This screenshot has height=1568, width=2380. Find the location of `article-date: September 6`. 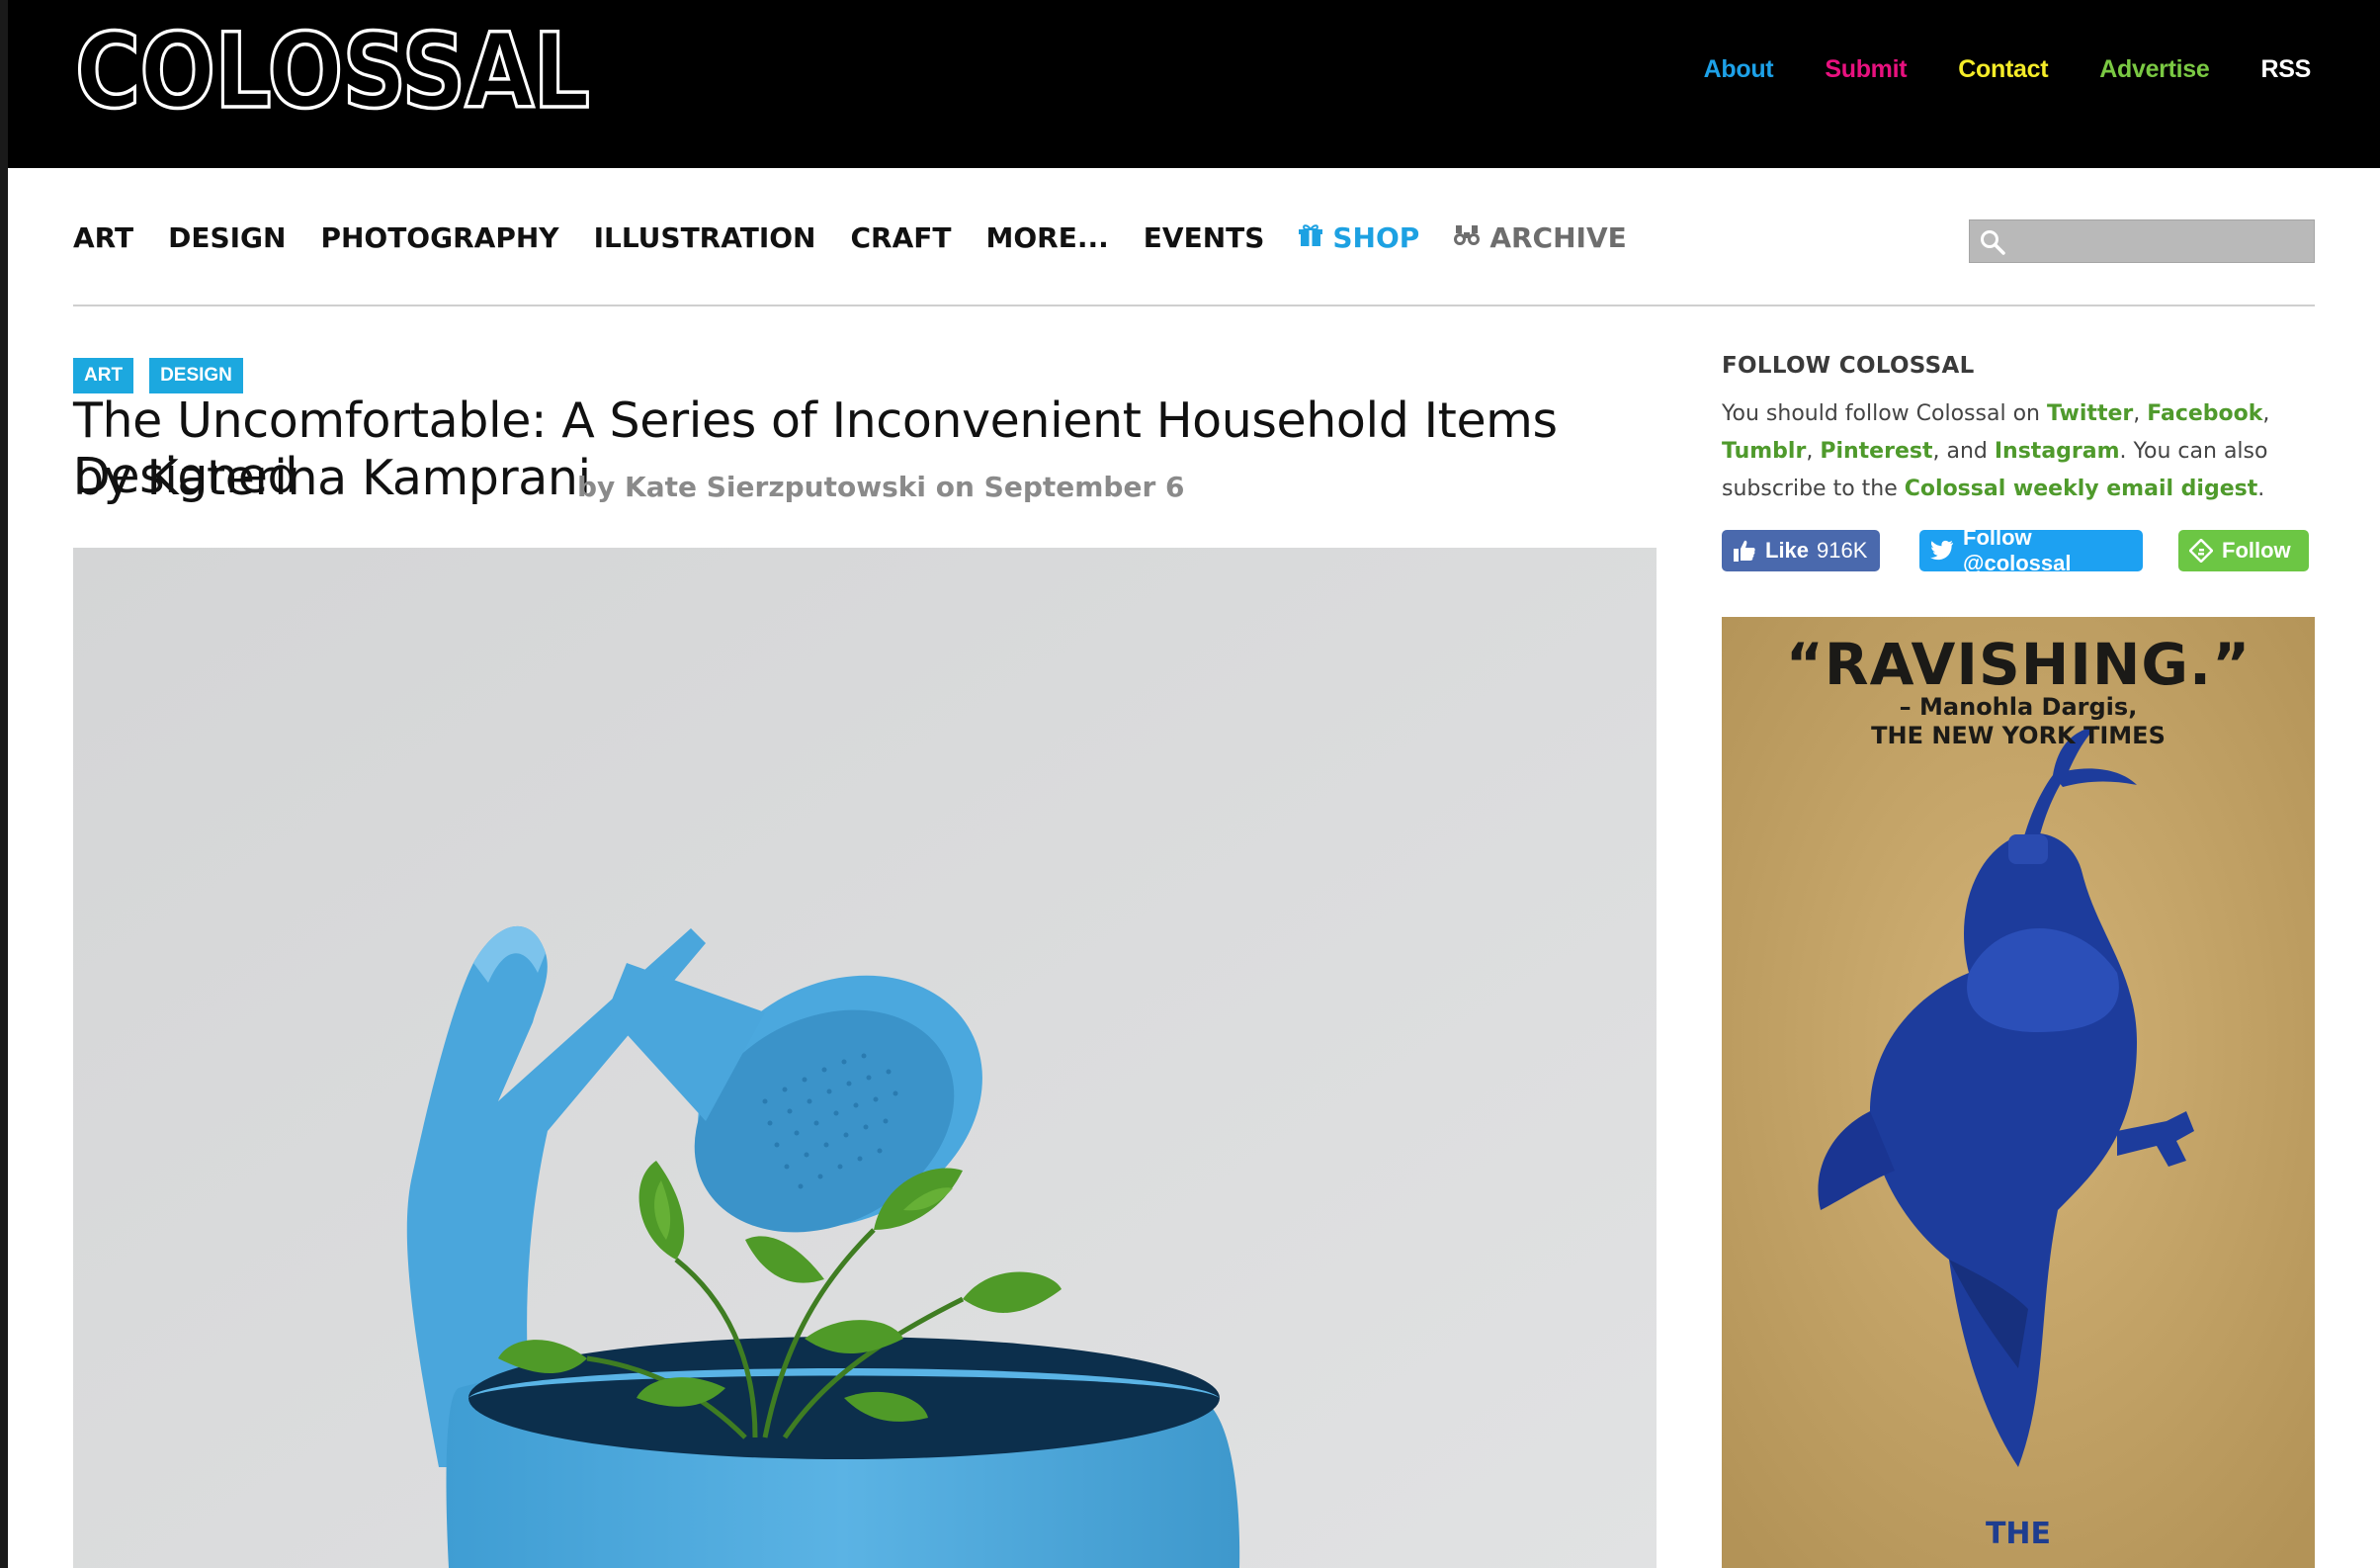

article-date: September 6 is located at coordinates (1084, 487).